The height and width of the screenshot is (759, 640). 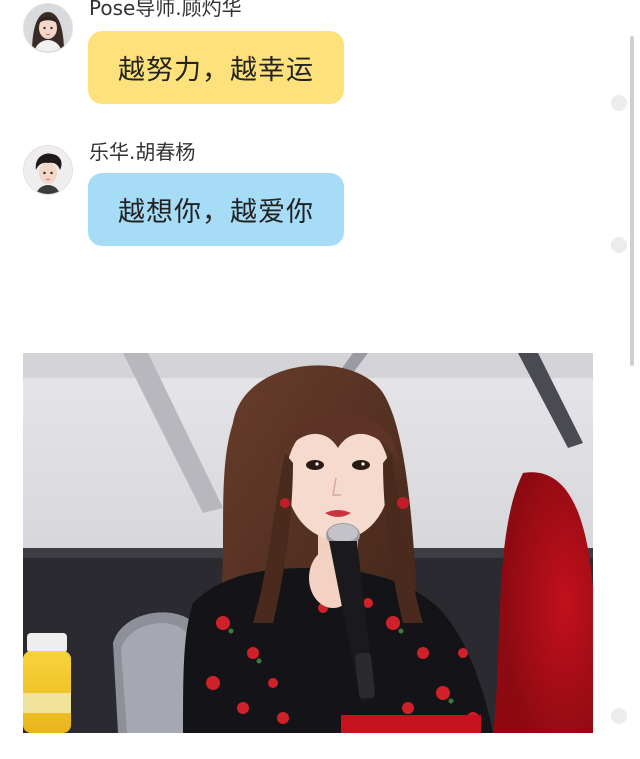 I want to click on scrollbar, so click(x=632, y=201).